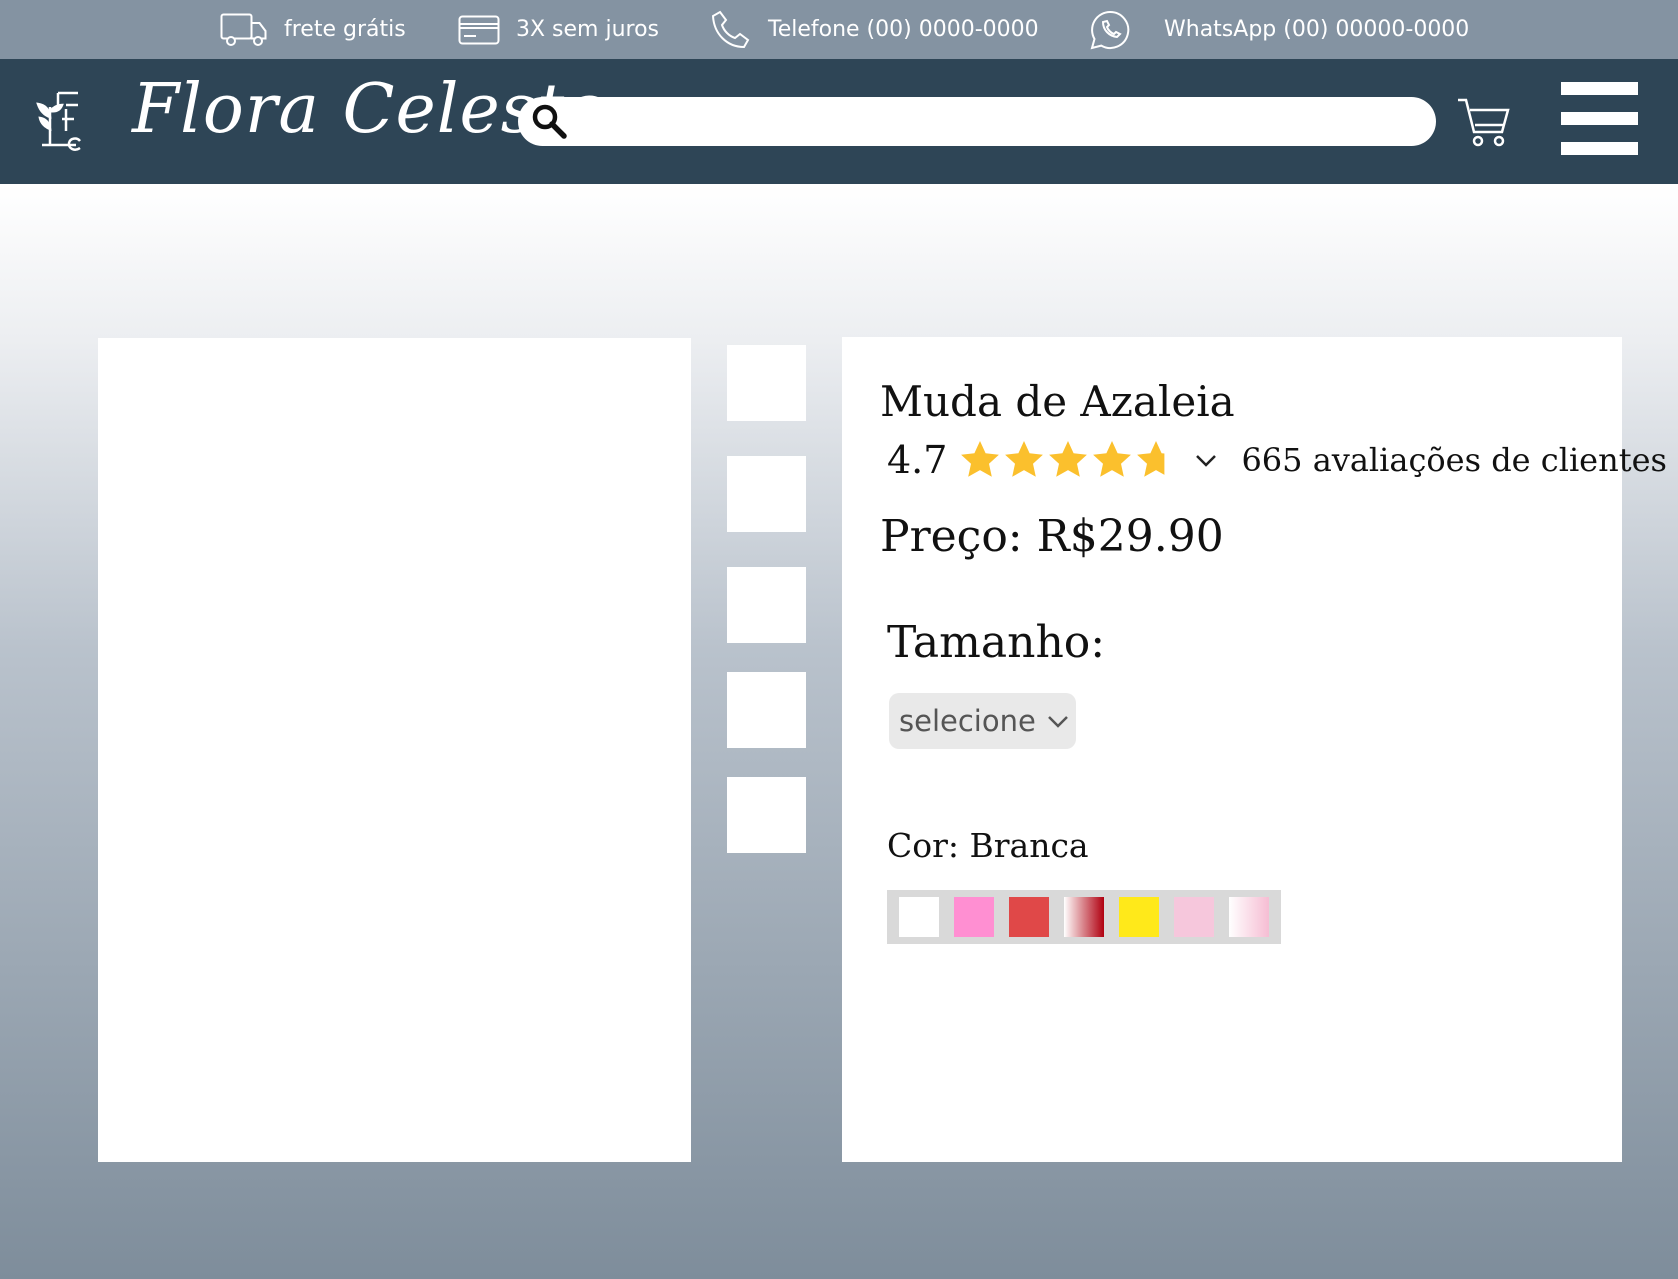 The image size is (1678, 1279). What do you see at coordinates (1317, 29) in the screenshot?
I see `whatsapp-label: WhatsApp (00) 00000-0000` at bounding box center [1317, 29].